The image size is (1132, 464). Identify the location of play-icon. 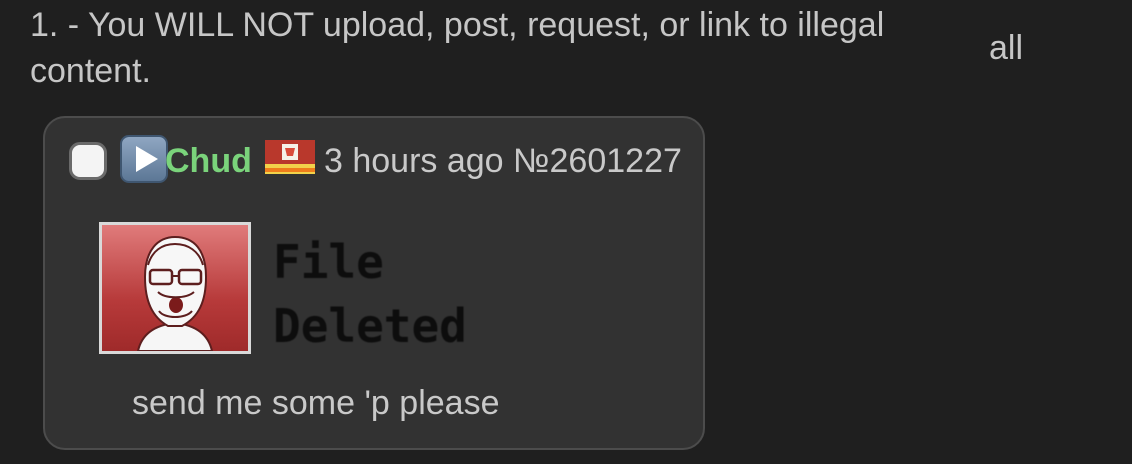
(146, 159).